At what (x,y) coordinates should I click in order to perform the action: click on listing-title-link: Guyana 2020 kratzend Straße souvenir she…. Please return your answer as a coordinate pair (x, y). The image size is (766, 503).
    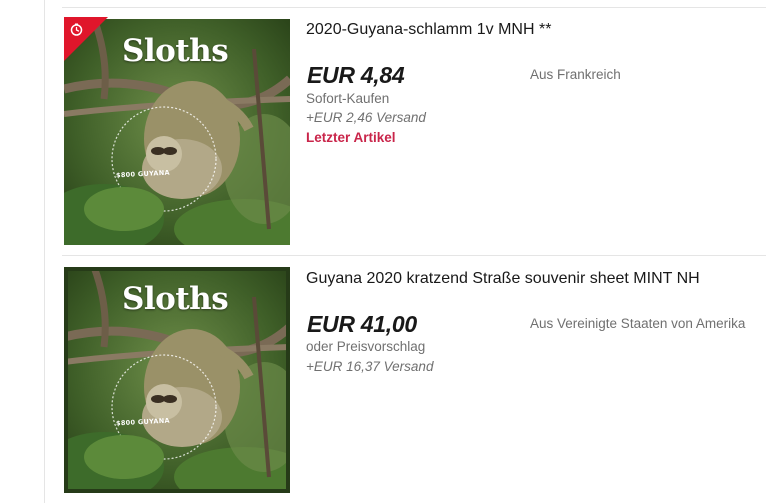
    Looking at the image, I should click on (503, 279).